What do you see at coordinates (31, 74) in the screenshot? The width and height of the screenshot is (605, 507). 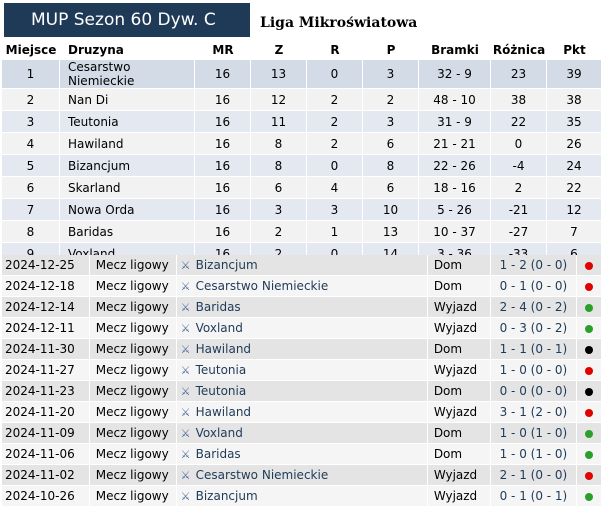 I see `standings-cell: 1` at bounding box center [31, 74].